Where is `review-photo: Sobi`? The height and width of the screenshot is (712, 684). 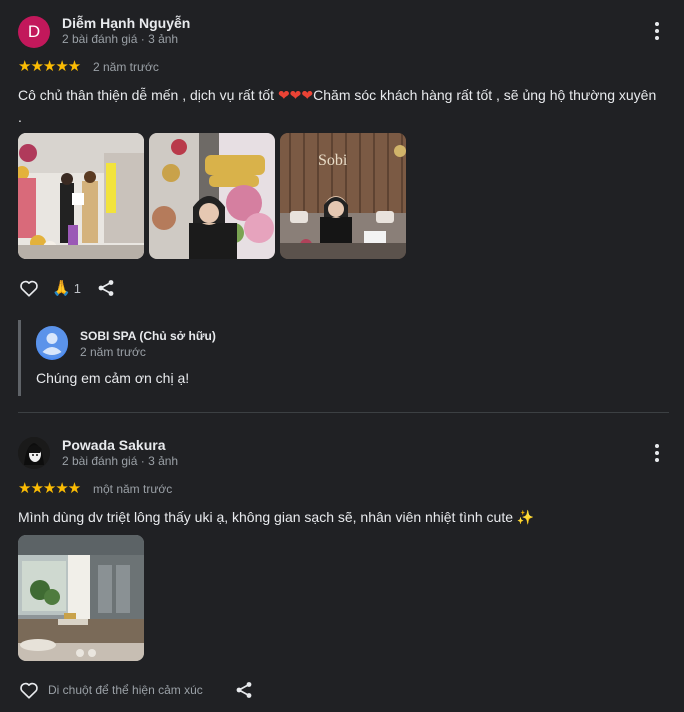 review-photo: Sobi is located at coordinates (343, 196).